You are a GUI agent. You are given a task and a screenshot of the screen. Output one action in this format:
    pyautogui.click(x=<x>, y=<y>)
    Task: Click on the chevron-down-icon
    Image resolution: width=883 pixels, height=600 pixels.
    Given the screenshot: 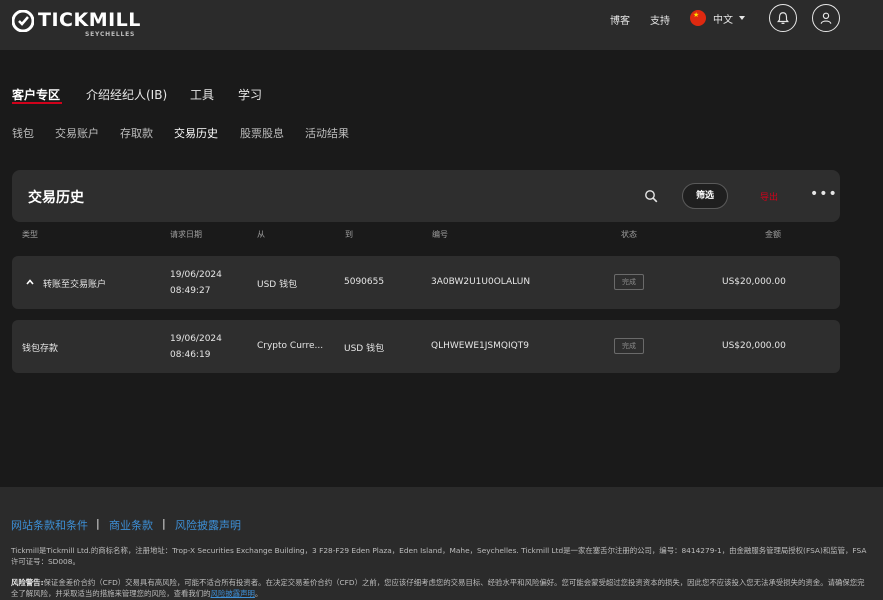 What is the action you would take?
    pyautogui.click(x=742, y=18)
    